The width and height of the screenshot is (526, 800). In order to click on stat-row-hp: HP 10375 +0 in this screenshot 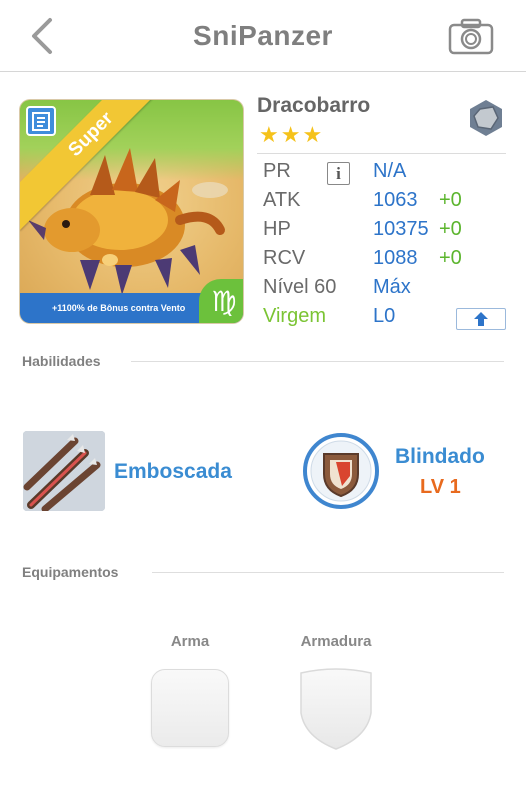, I will do `click(388, 232)`.